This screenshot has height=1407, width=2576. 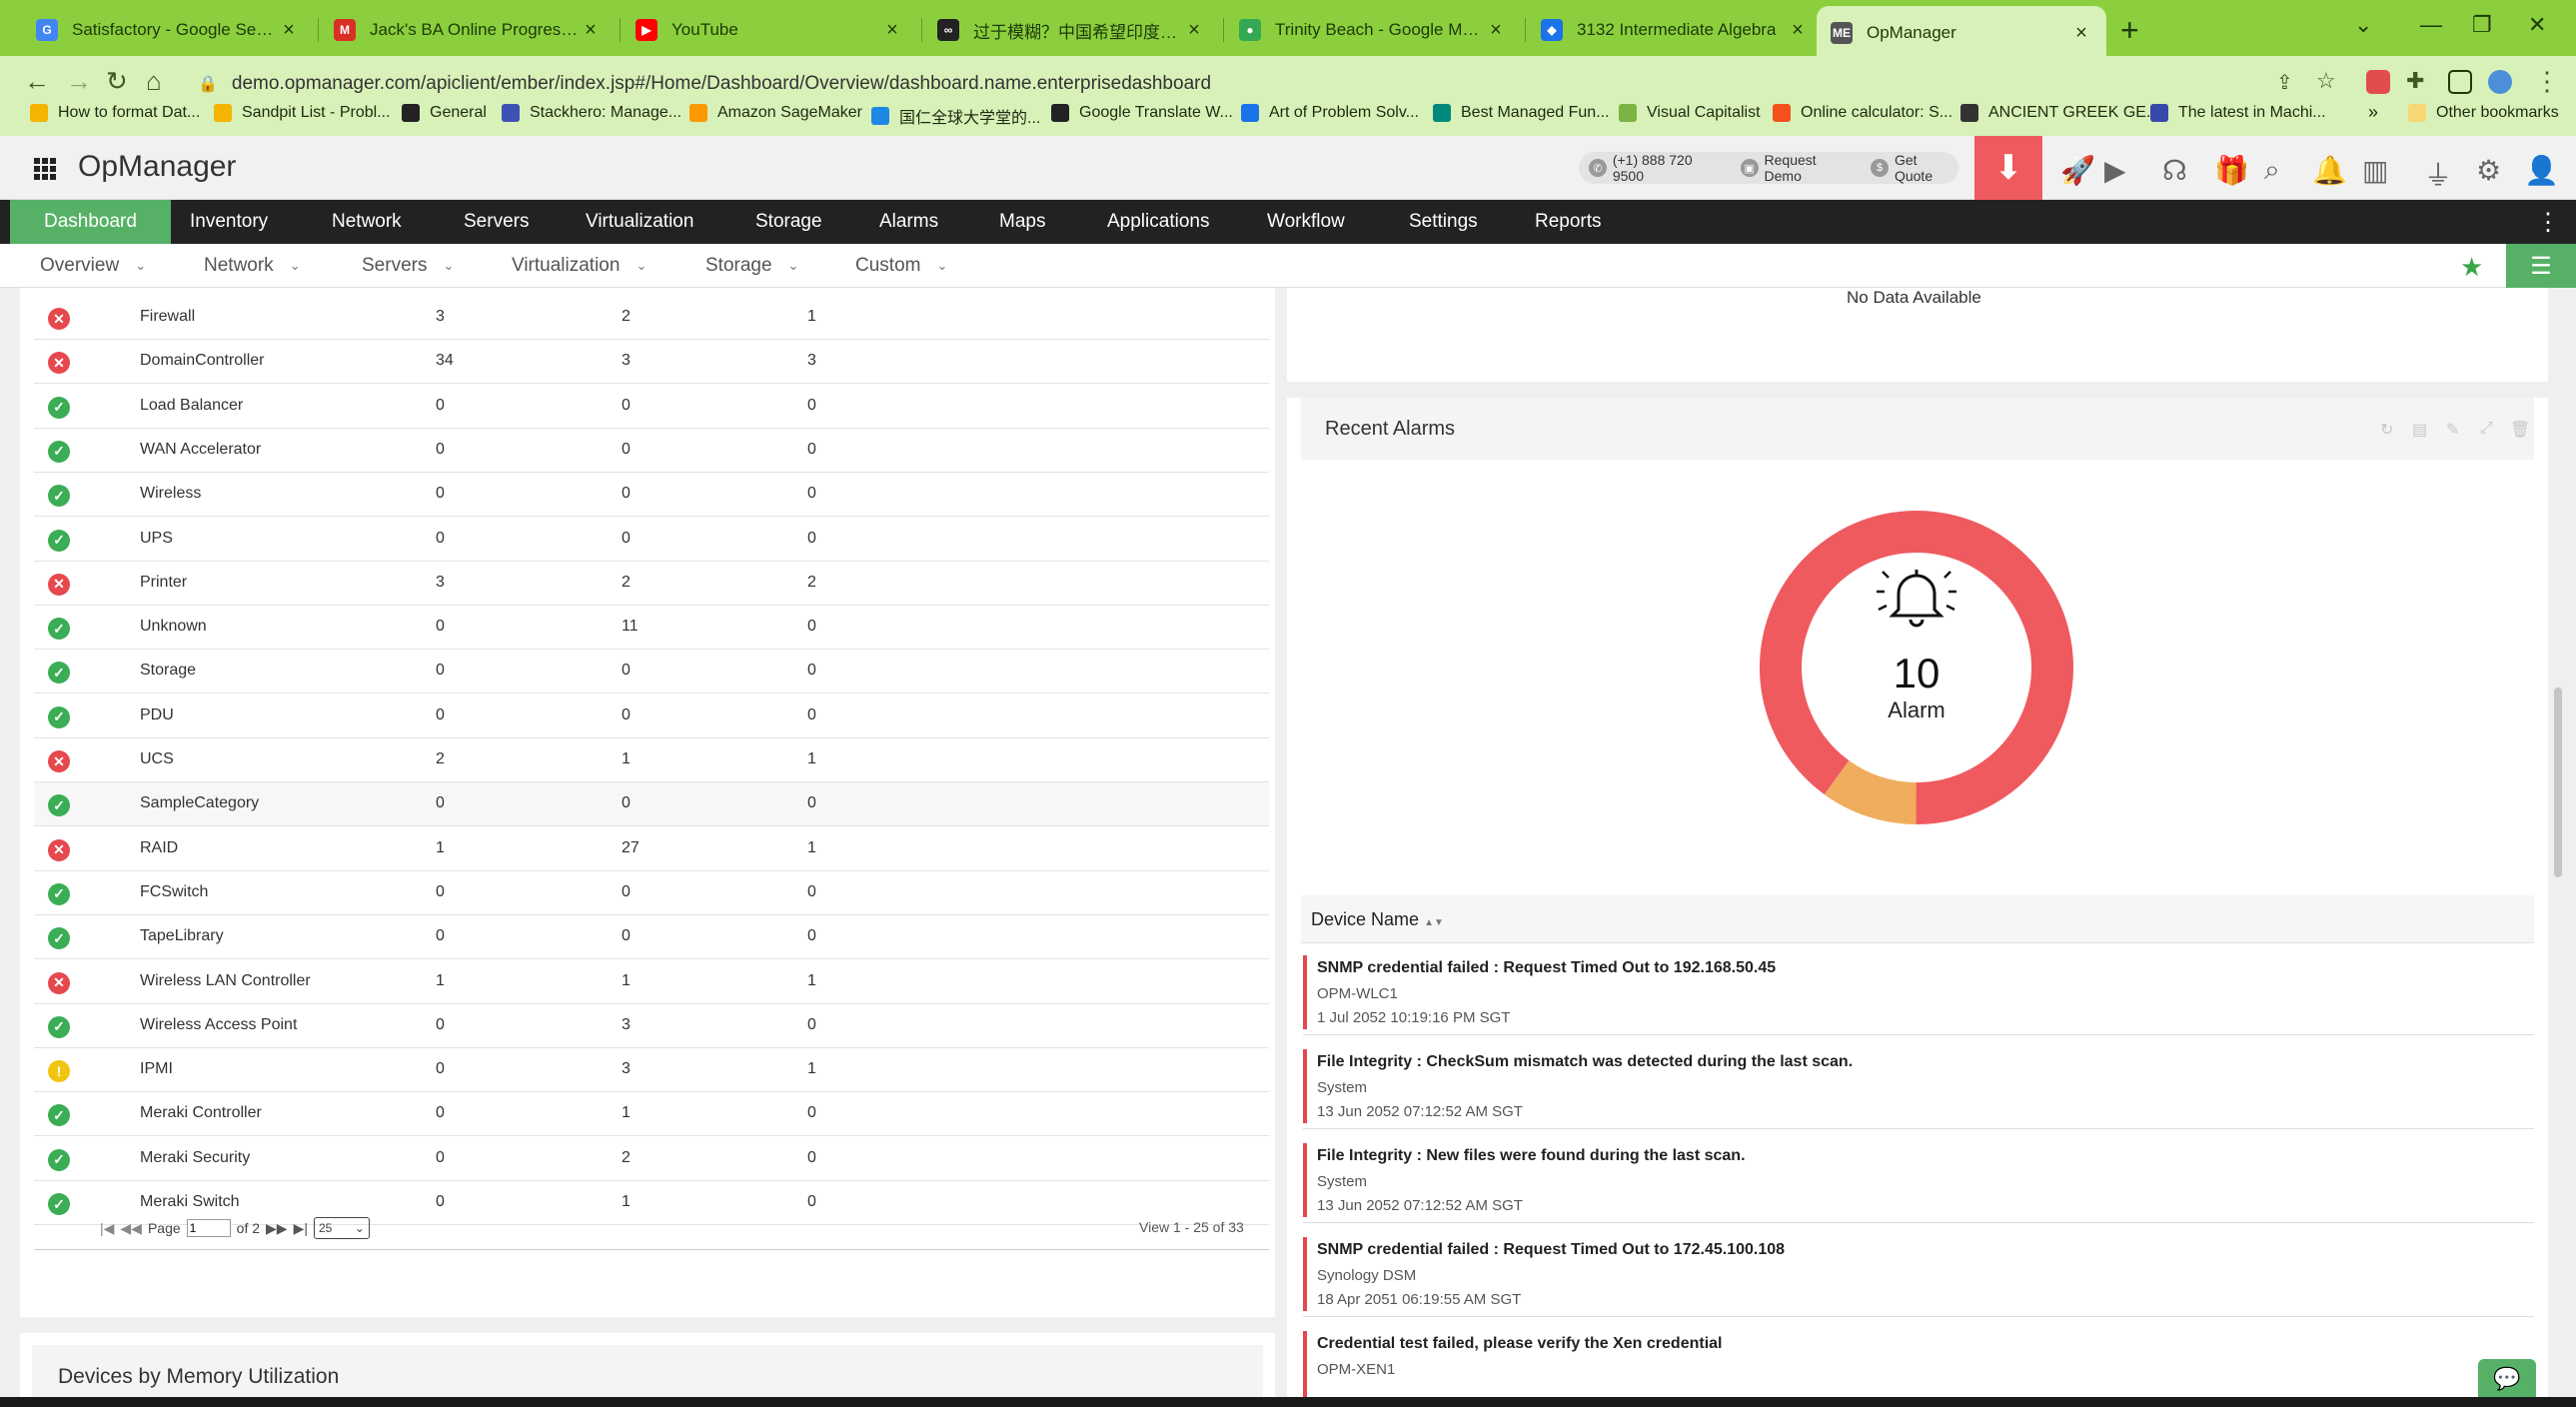 I want to click on browser-tab: ● Trinity Beach - Google Maps ×, so click(x=1373, y=30).